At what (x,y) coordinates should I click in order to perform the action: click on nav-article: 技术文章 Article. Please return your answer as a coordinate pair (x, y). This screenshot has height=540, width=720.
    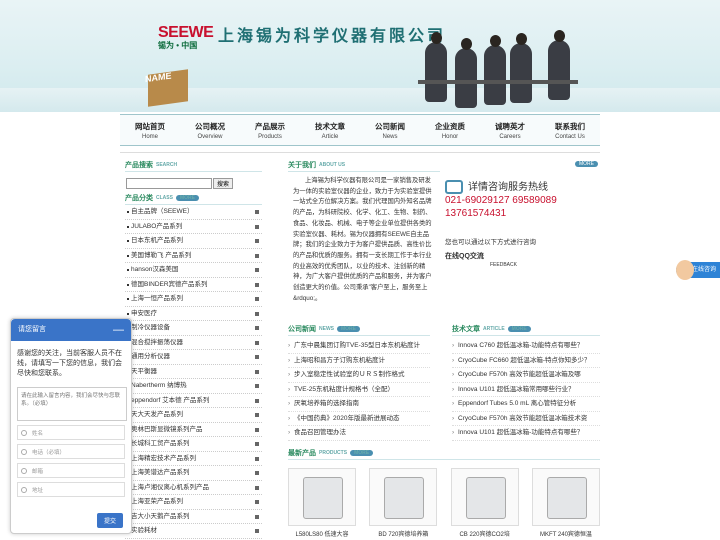
    Looking at the image, I should click on (330, 130).